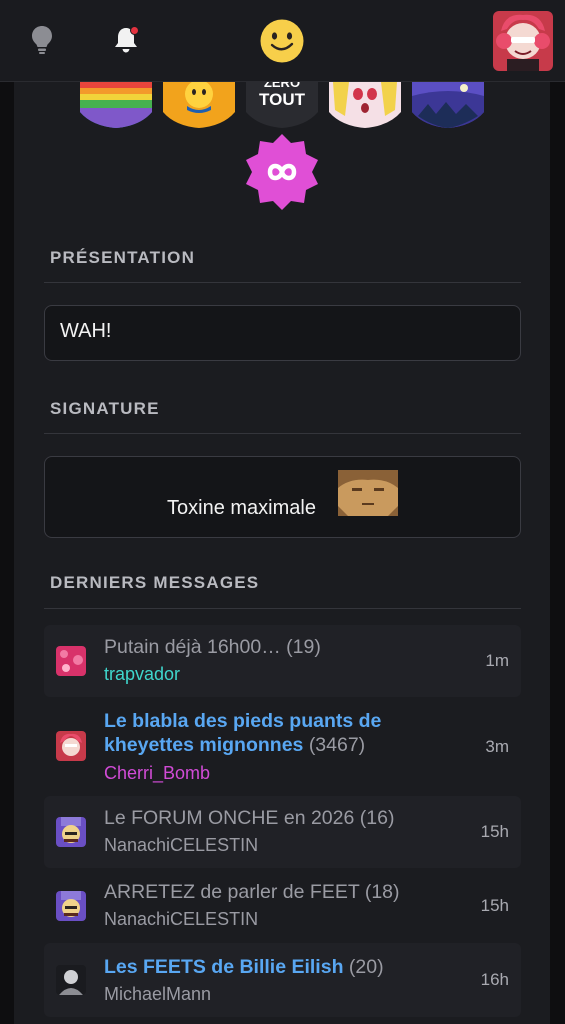 This screenshot has height=1024, width=565. I want to click on message-row: Putain déjà 16h00… (19) trapvador 1m, so click(282, 661).